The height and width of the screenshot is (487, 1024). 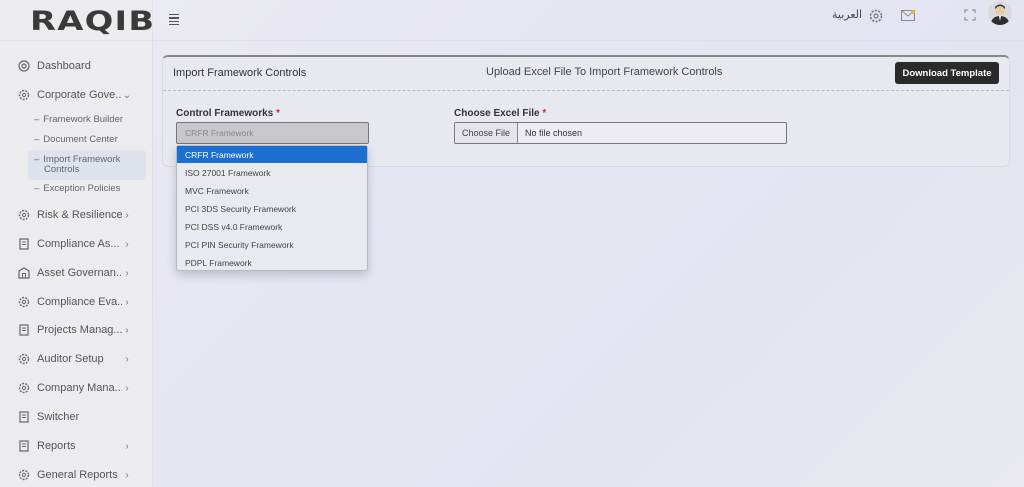 I want to click on sidebar-item-label: Dashboard, so click(x=64, y=66).